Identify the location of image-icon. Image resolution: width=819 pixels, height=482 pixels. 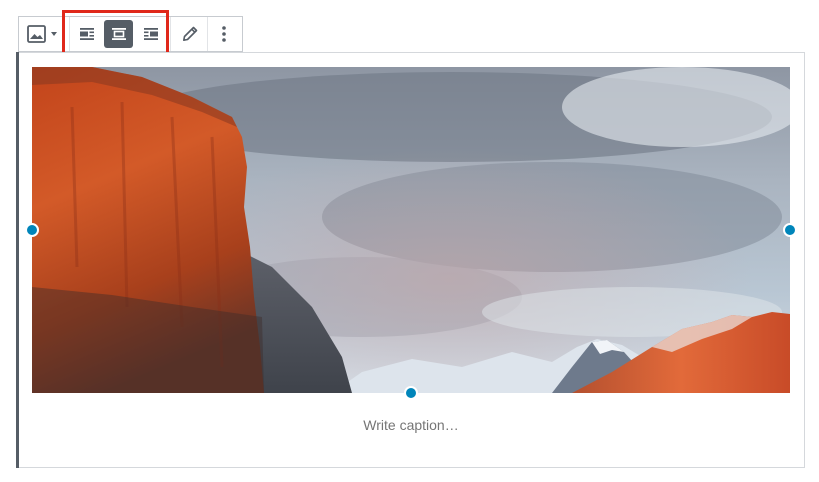
(42, 34).